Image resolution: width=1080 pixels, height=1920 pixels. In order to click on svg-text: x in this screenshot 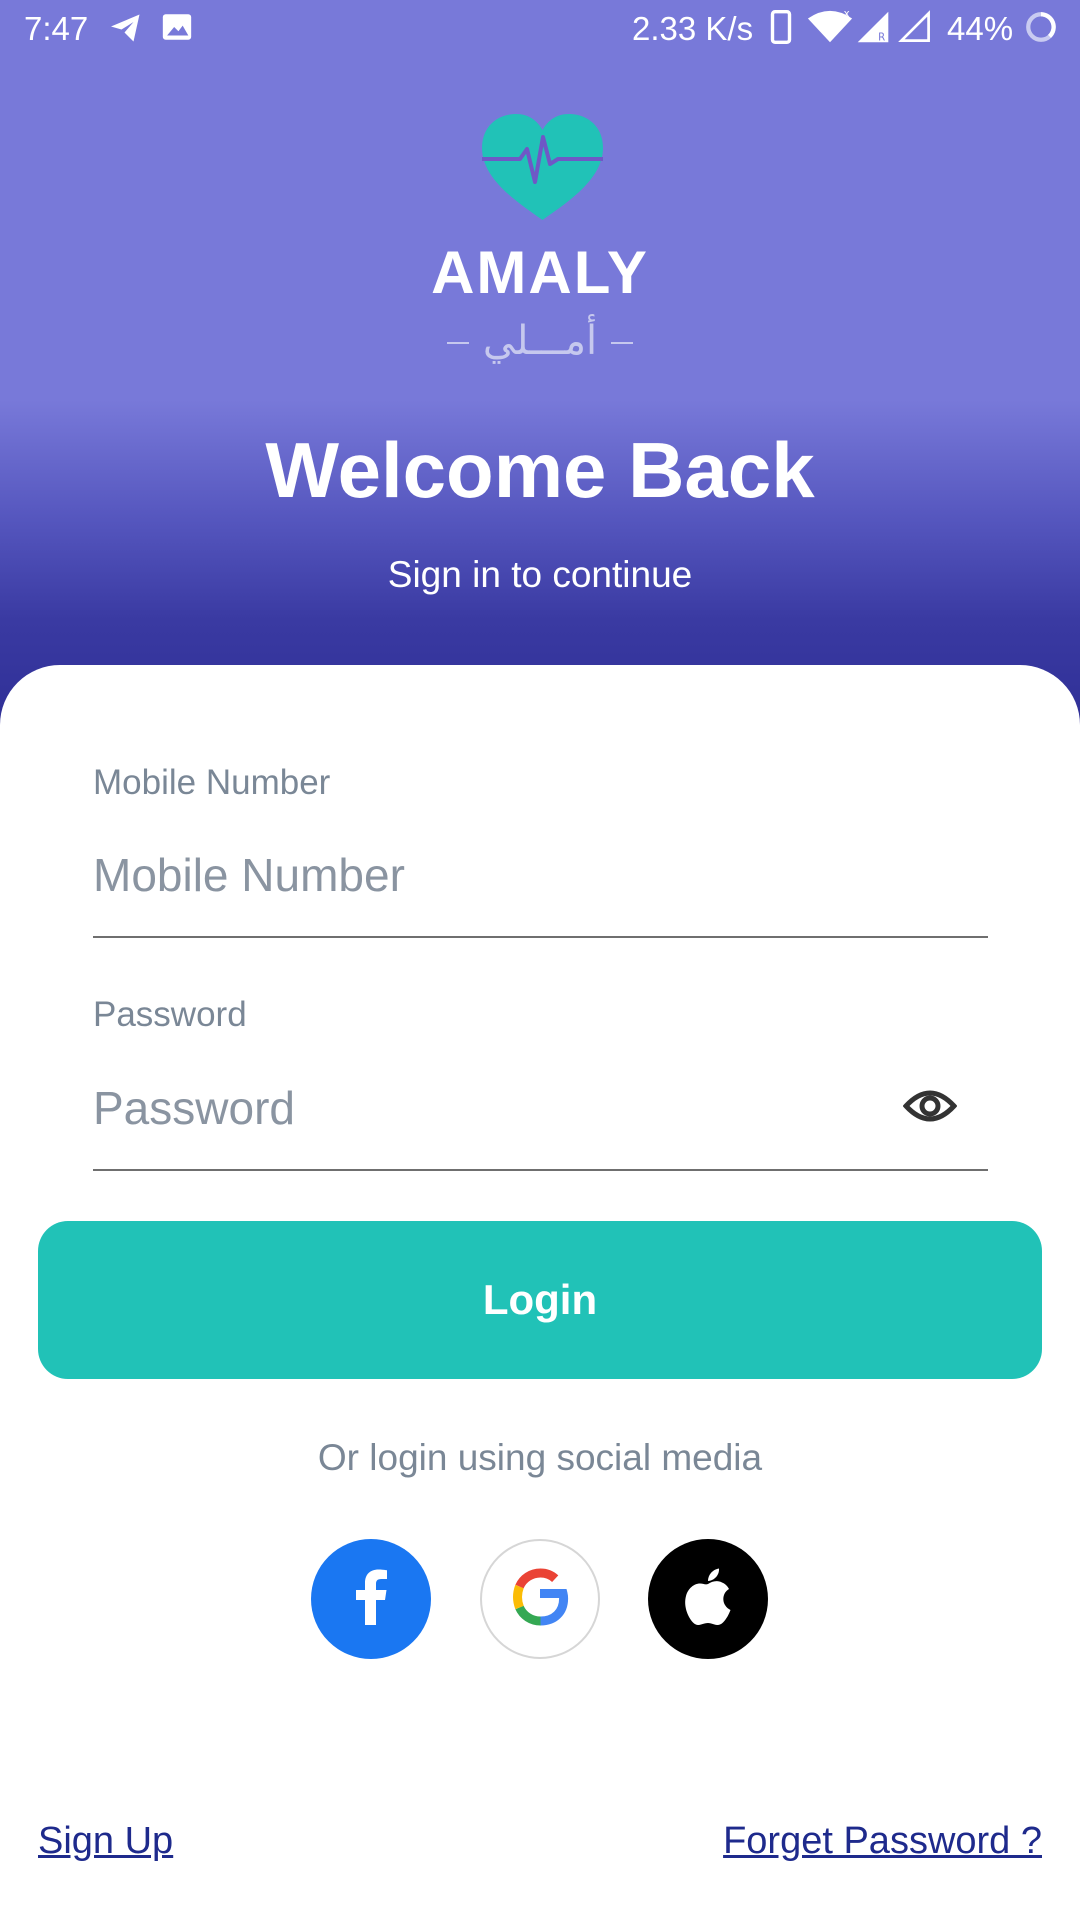, I will do `click(847, 15)`.